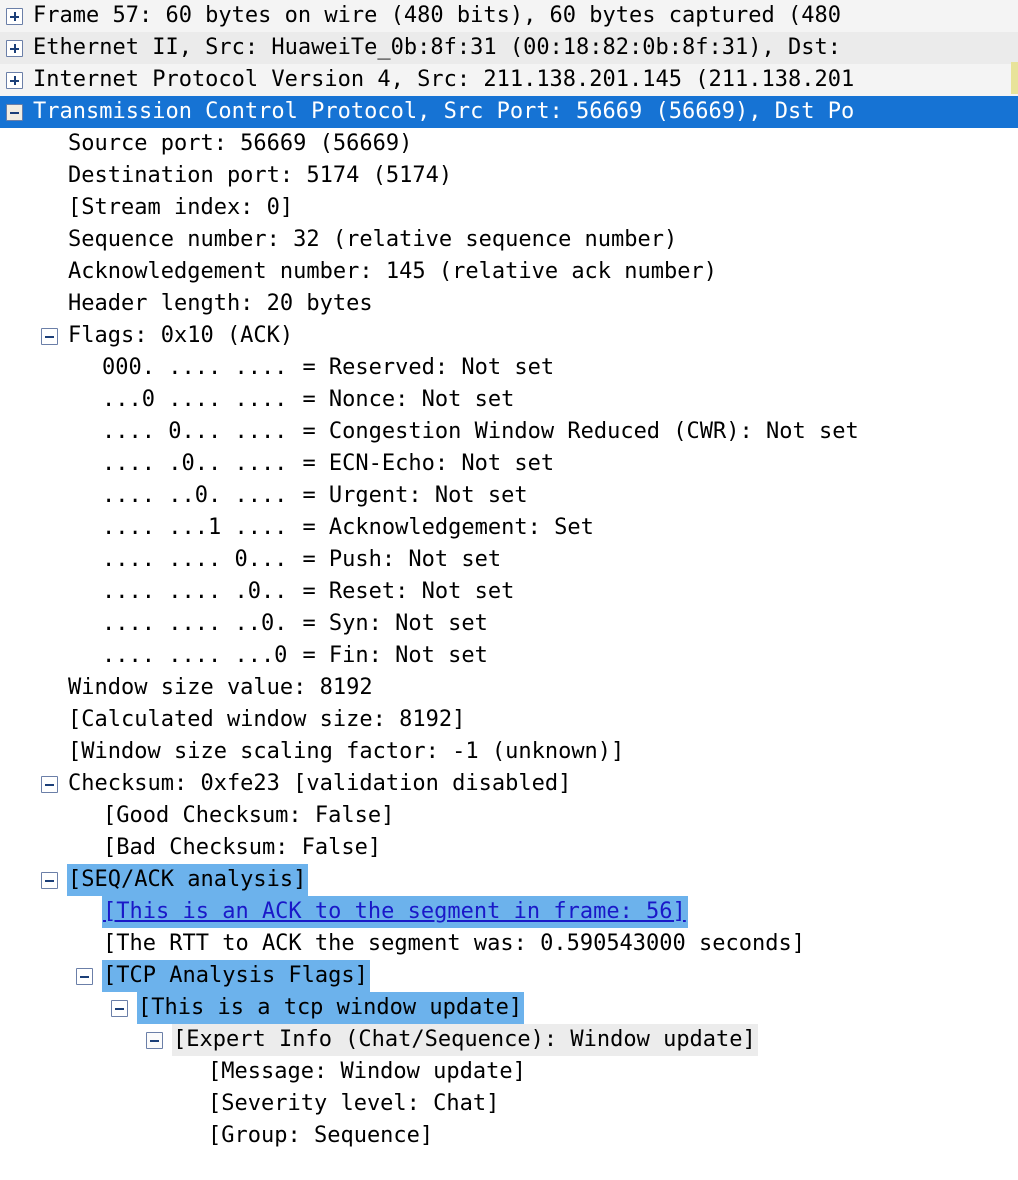  Describe the element at coordinates (331, 1008) in the screenshot. I see `tree-row-label: [This is a tcp window update]` at that location.